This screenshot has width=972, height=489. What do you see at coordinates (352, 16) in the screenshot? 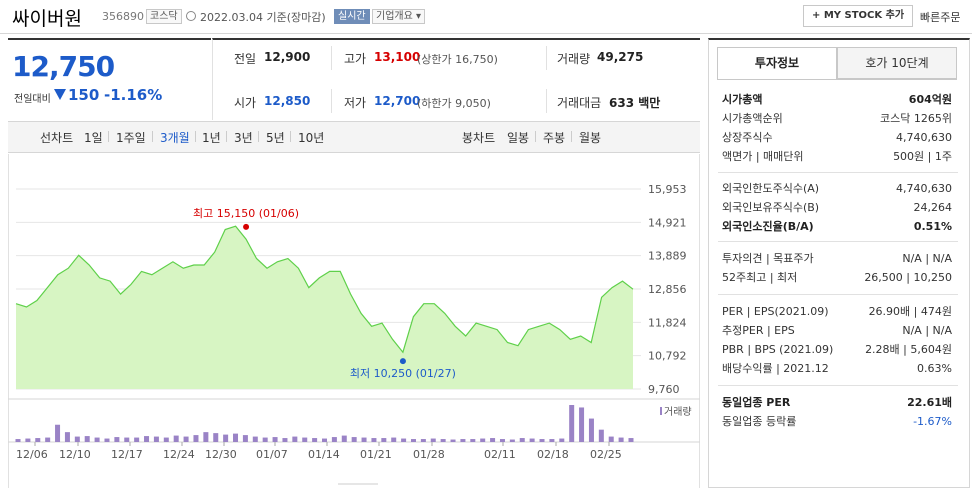
I see `realtime-button: 실시간` at bounding box center [352, 16].